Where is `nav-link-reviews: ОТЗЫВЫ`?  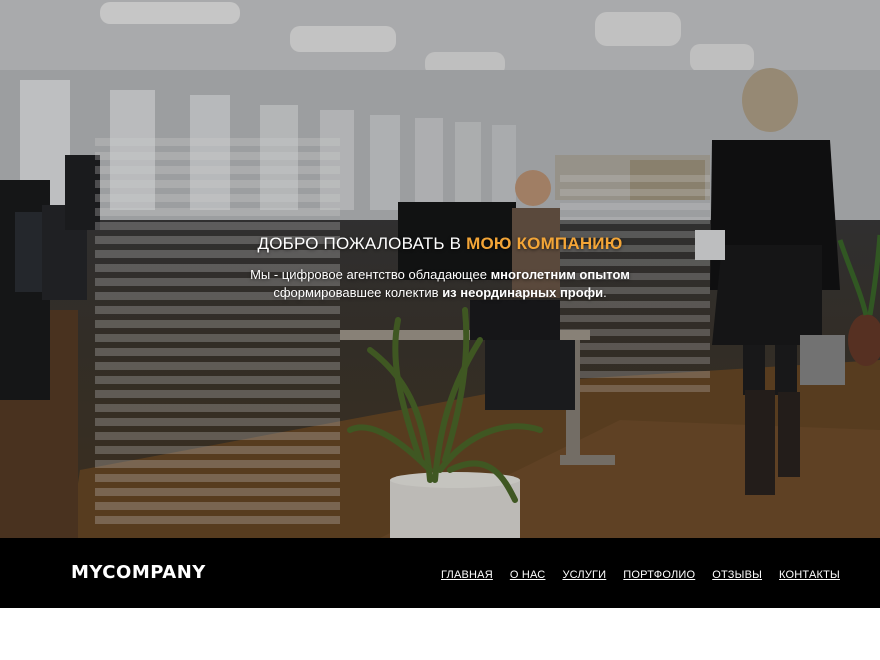
nav-link-reviews: ОТЗЫВЫ is located at coordinates (737, 575).